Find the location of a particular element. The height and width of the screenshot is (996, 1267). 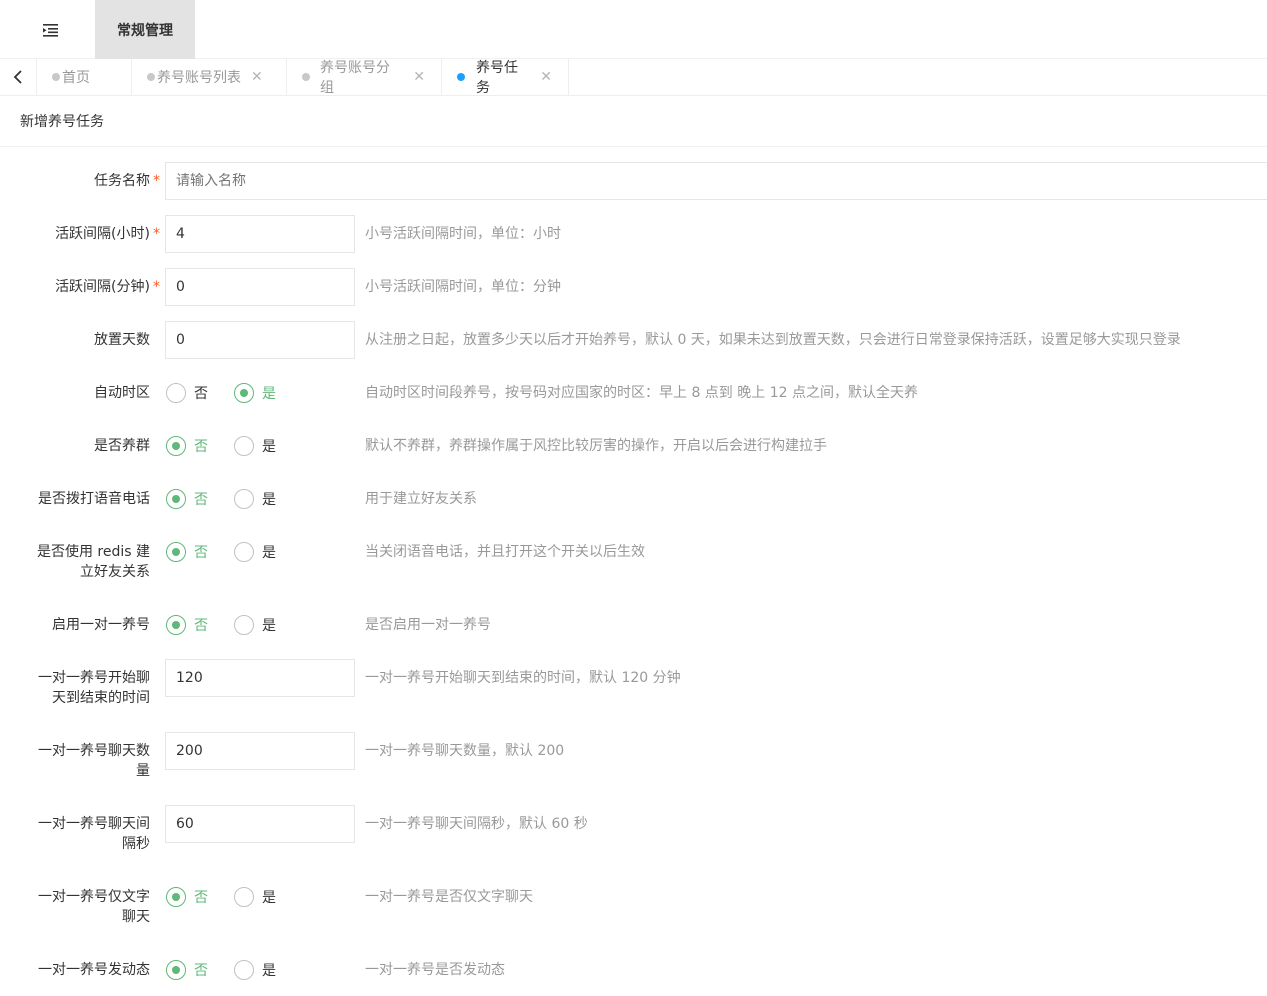

label-line: 聊天 is located at coordinates (136, 917).